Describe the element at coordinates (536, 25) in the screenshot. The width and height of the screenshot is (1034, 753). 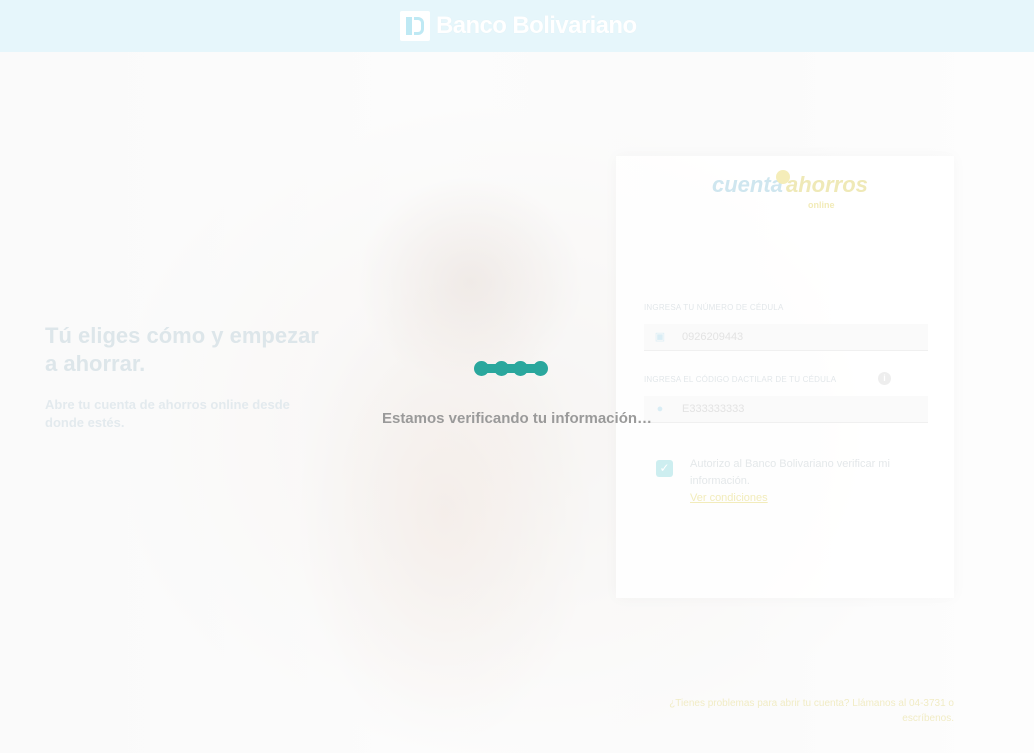
I see `brand-name: Banco Bolivariano` at that location.